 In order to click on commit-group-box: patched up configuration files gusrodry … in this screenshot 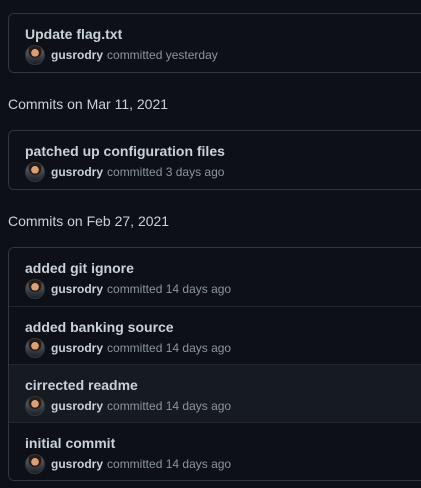, I will do `click(214, 160)`.